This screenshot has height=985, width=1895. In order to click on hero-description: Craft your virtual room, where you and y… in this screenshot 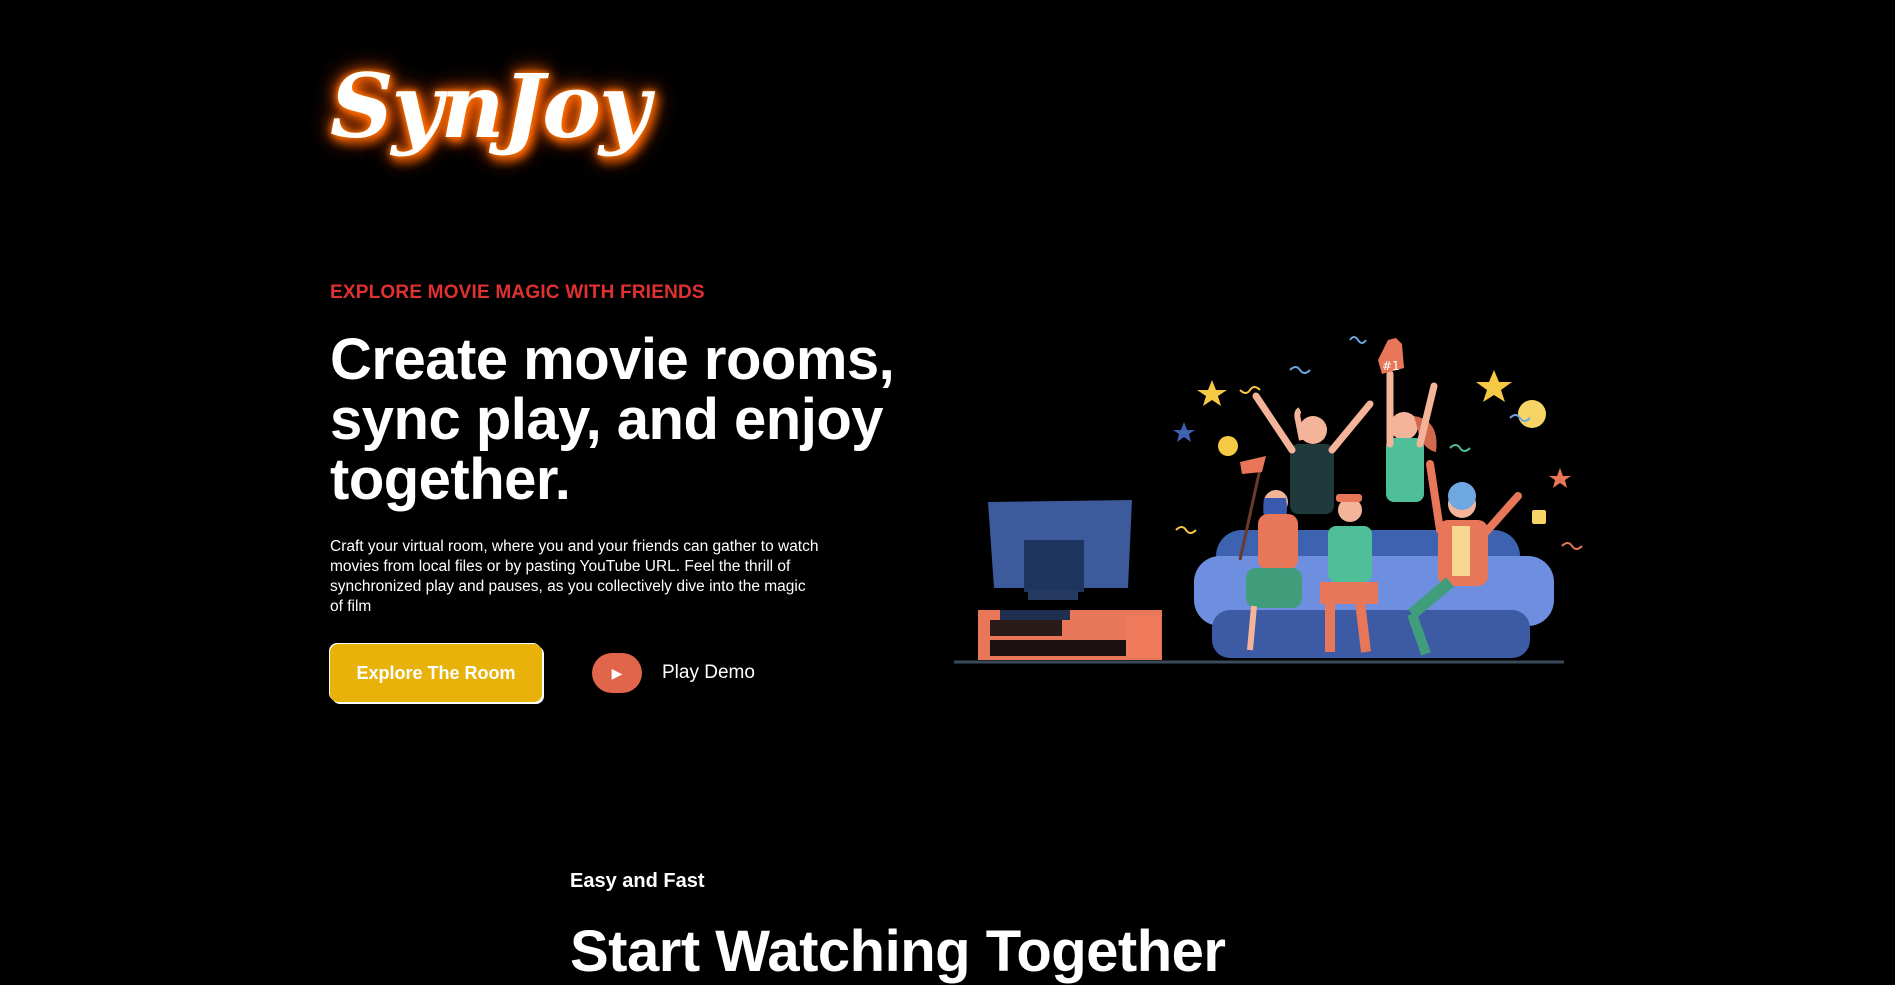, I will do `click(574, 576)`.